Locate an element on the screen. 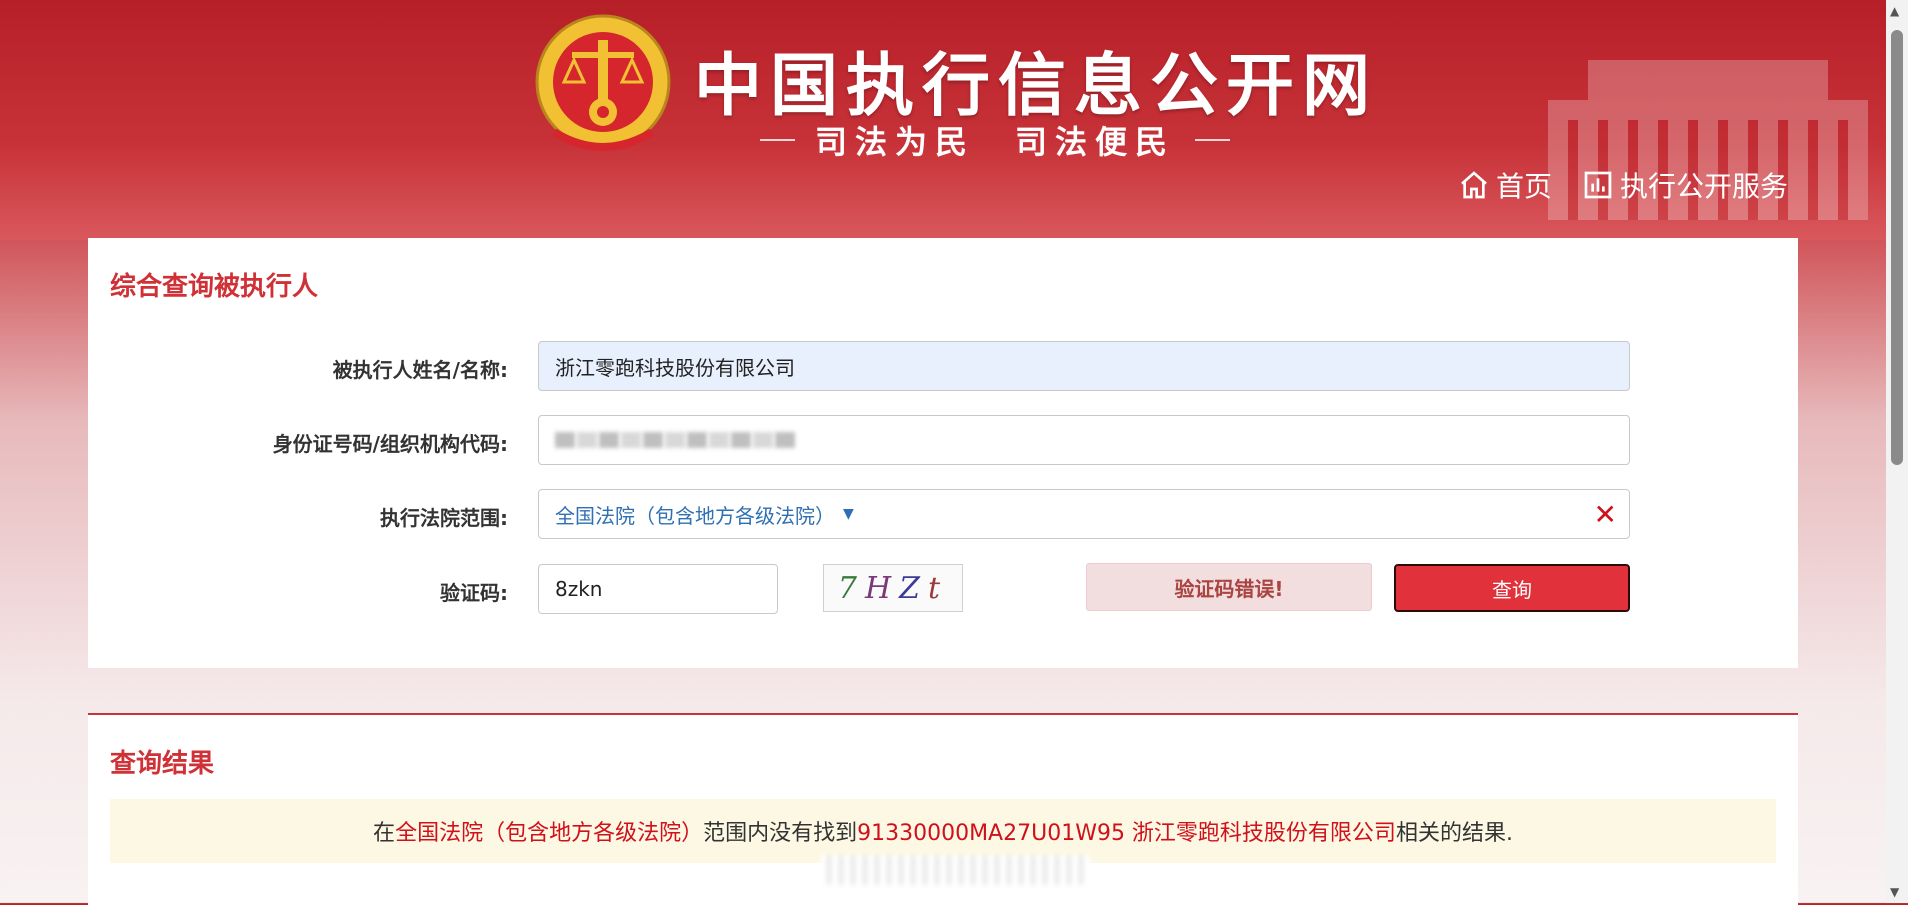 This screenshot has height=905, width=1908. nav-home: 首页 is located at coordinates (1505, 185).